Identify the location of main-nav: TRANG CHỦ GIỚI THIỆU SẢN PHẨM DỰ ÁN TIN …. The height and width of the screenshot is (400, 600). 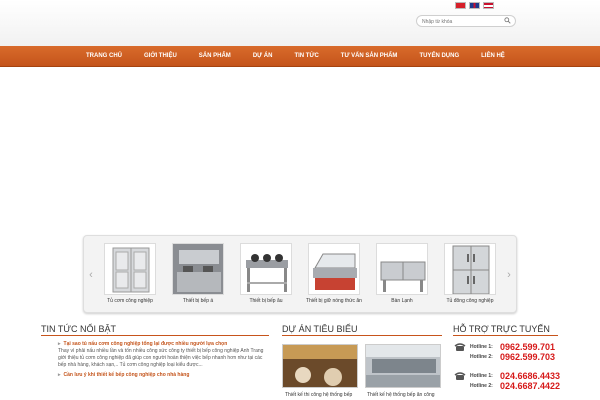
(300, 56).